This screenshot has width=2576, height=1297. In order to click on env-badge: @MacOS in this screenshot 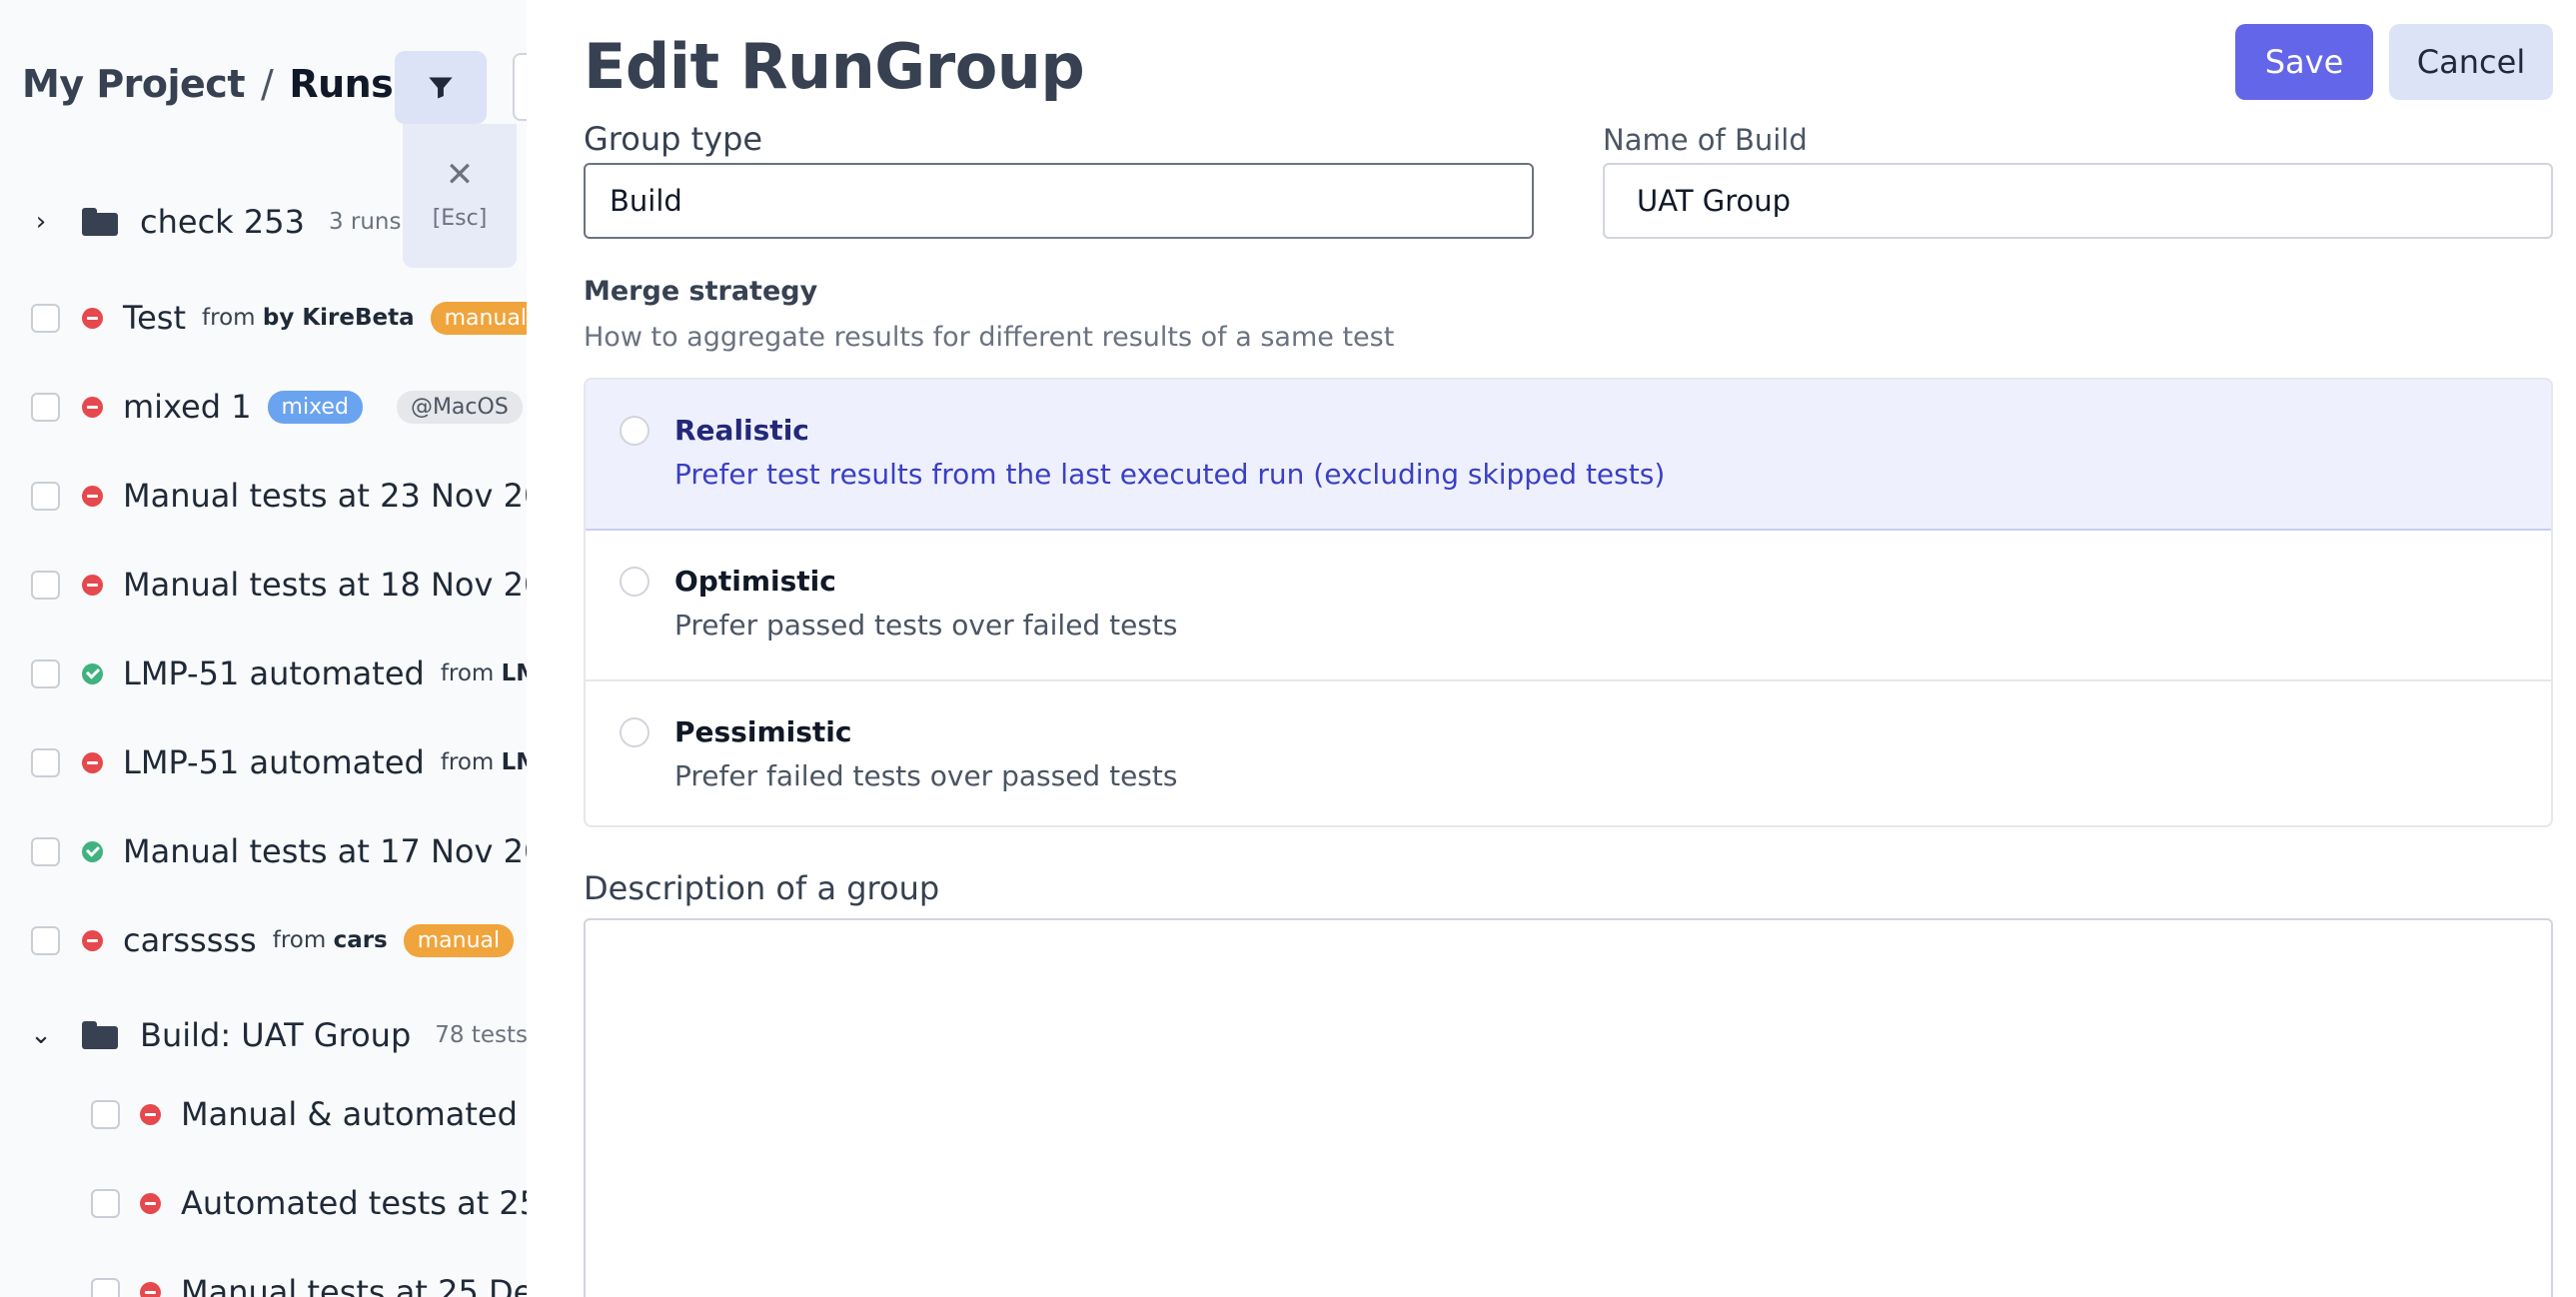, I will do `click(459, 407)`.